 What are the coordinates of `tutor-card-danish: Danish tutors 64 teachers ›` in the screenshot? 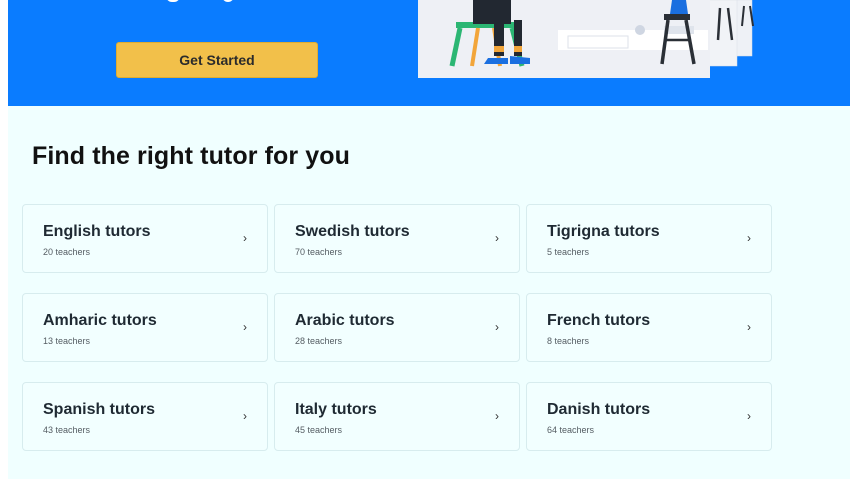 It's located at (649, 416).